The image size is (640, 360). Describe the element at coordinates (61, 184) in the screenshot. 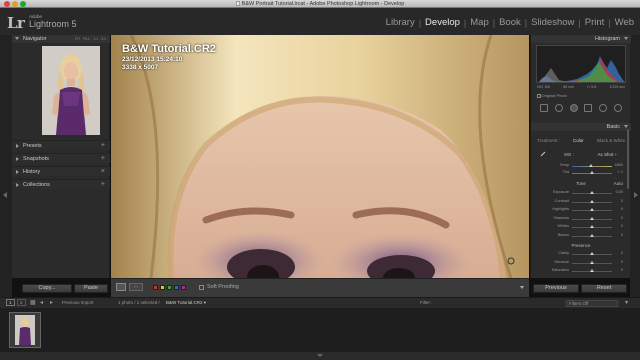

I see `panel-section-collections: Collections +` at that location.